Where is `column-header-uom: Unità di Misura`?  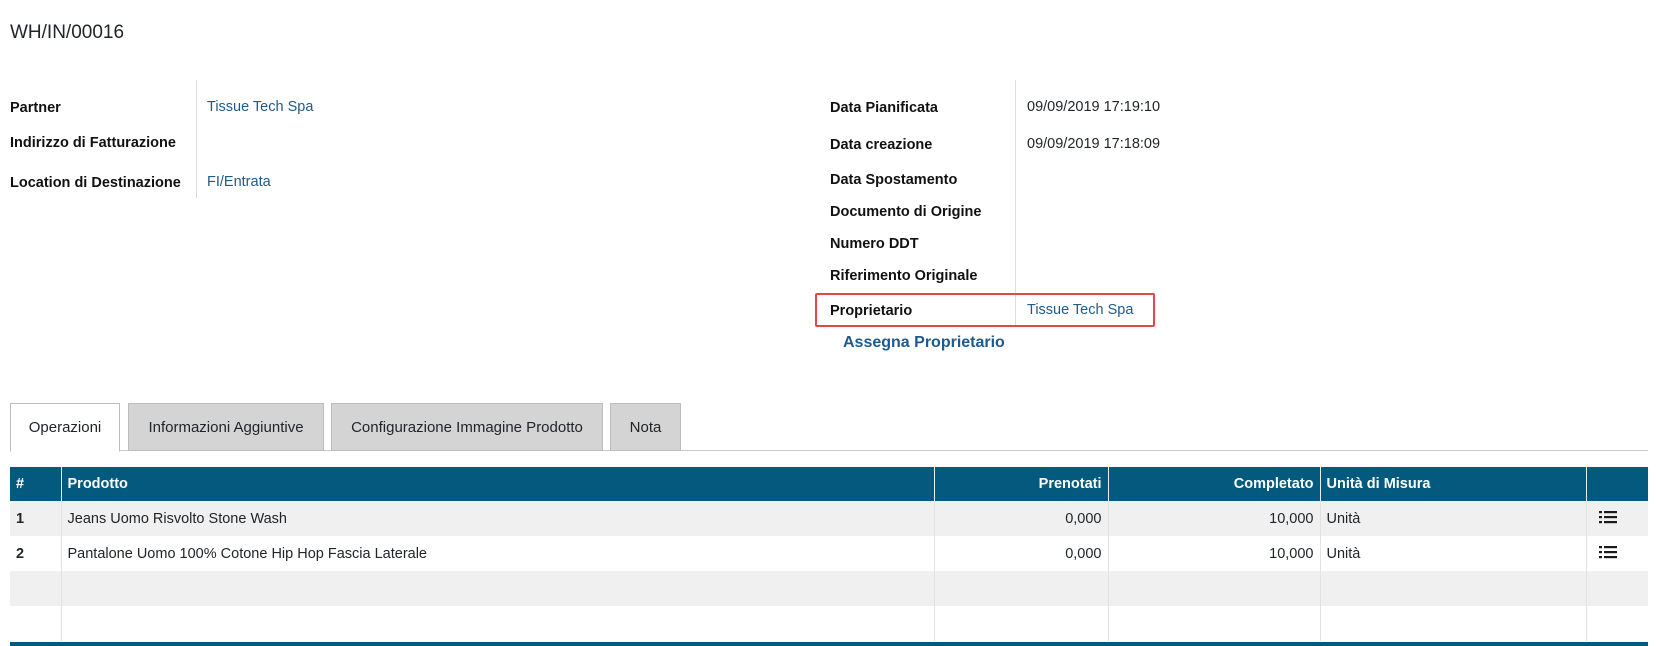 column-header-uom: Unità di Misura is located at coordinates (1453, 484).